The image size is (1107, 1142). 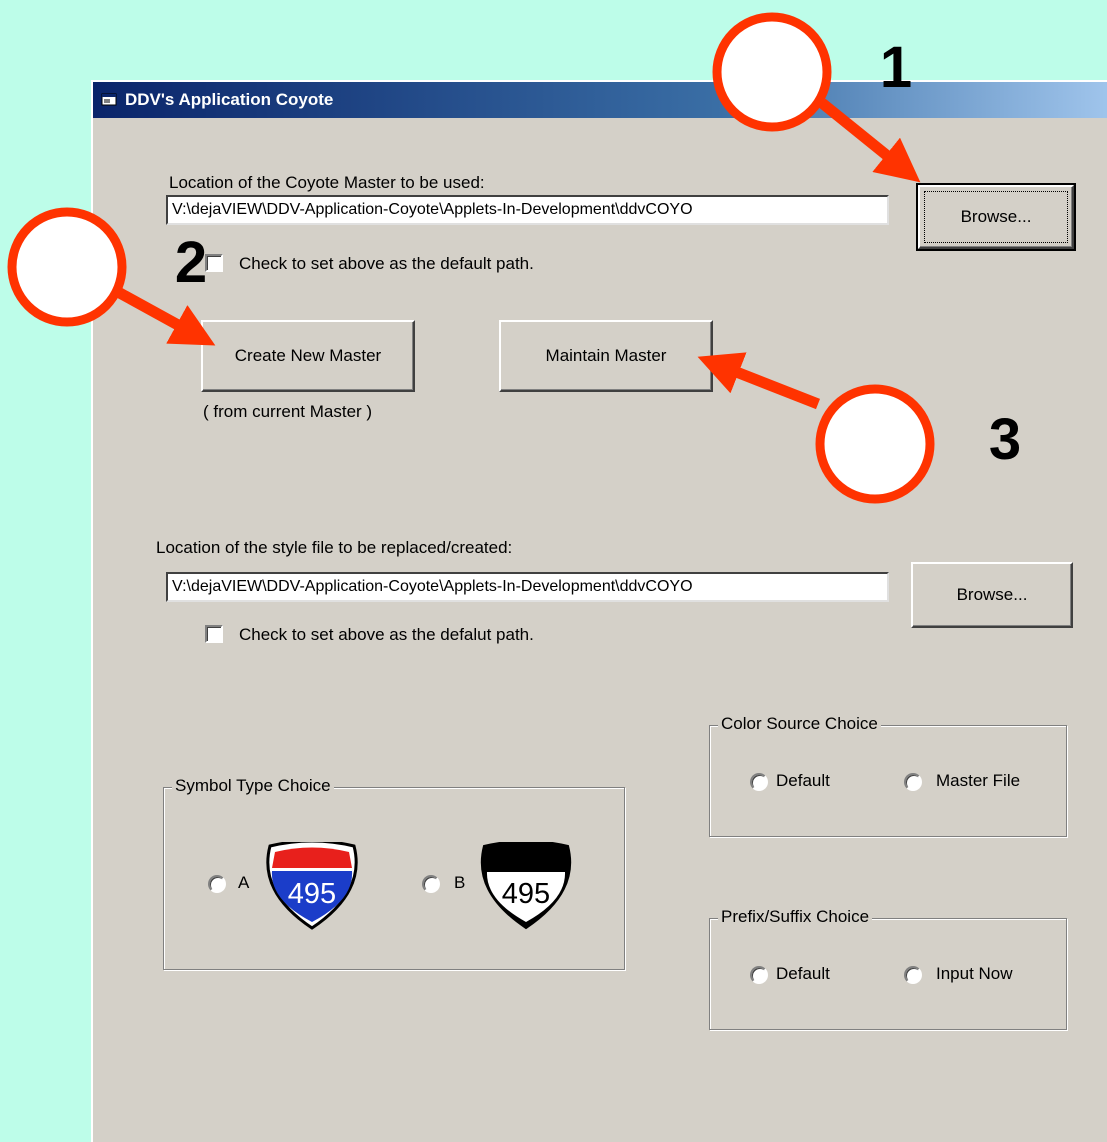 What do you see at coordinates (1005, 439) in the screenshot?
I see `callout-3-number: 3` at bounding box center [1005, 439].